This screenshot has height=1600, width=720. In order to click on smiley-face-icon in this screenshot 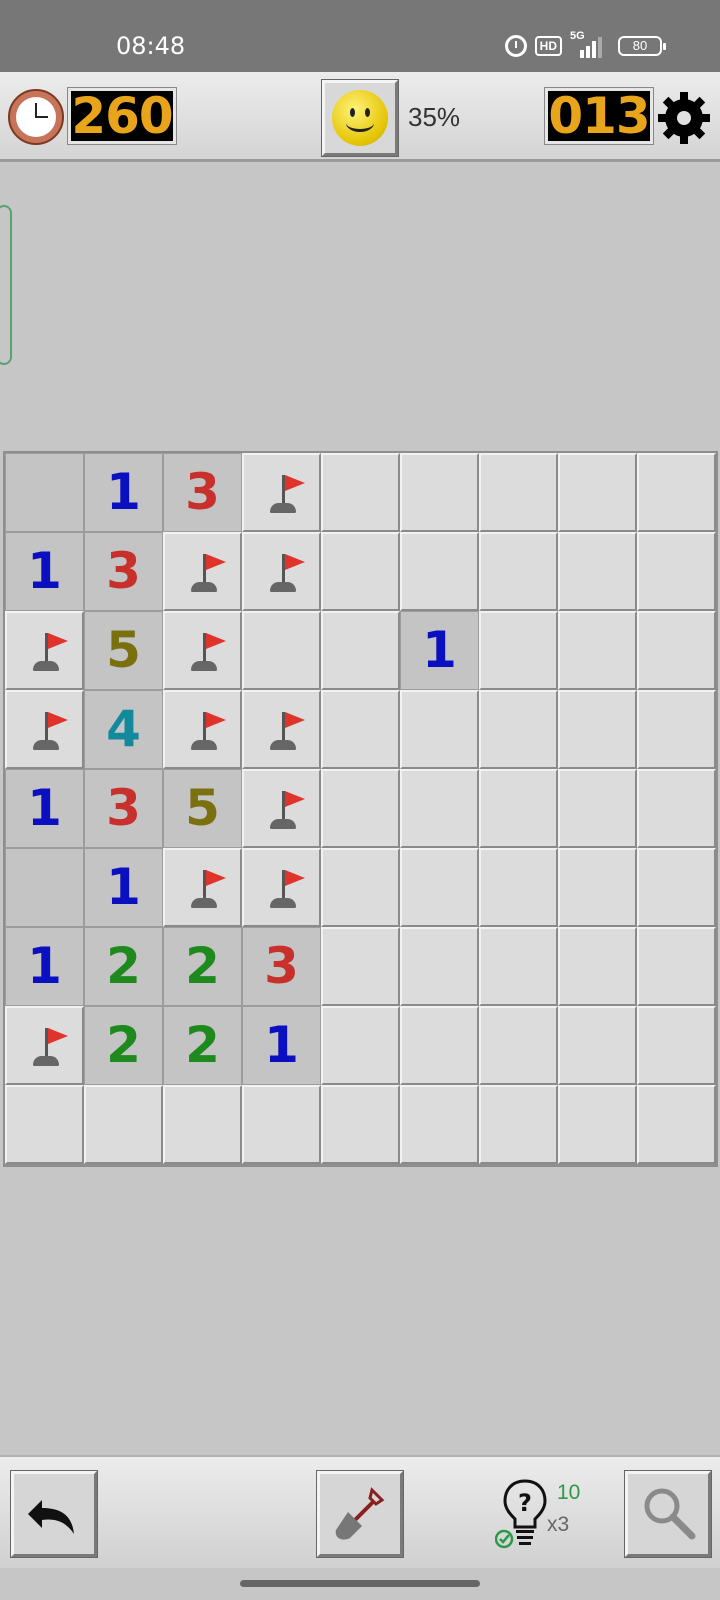, I will do `click(360, 118)`.